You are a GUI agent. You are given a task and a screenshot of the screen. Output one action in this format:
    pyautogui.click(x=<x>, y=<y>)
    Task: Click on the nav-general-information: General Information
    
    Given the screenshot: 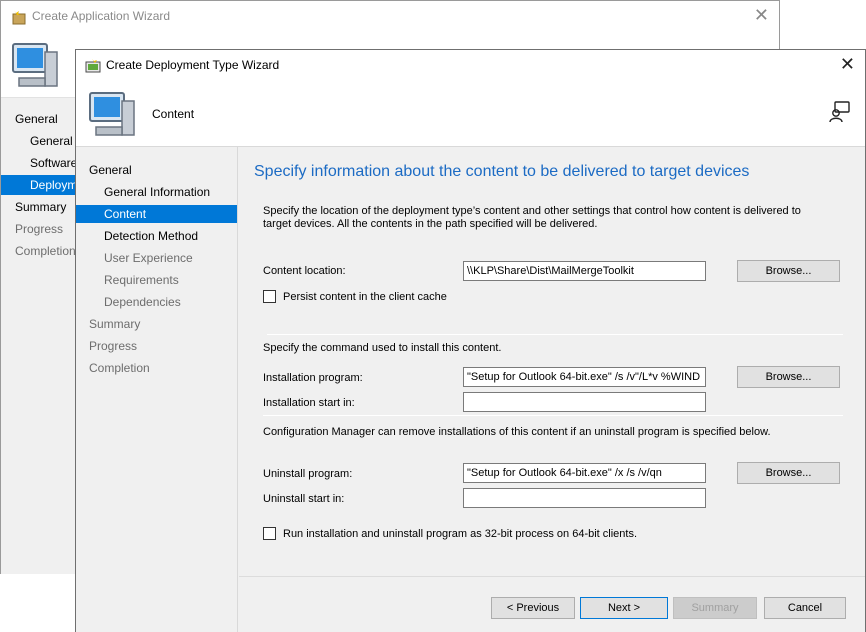 What is the action you would take?
    pyautogui.click(x=156, y=192)
    